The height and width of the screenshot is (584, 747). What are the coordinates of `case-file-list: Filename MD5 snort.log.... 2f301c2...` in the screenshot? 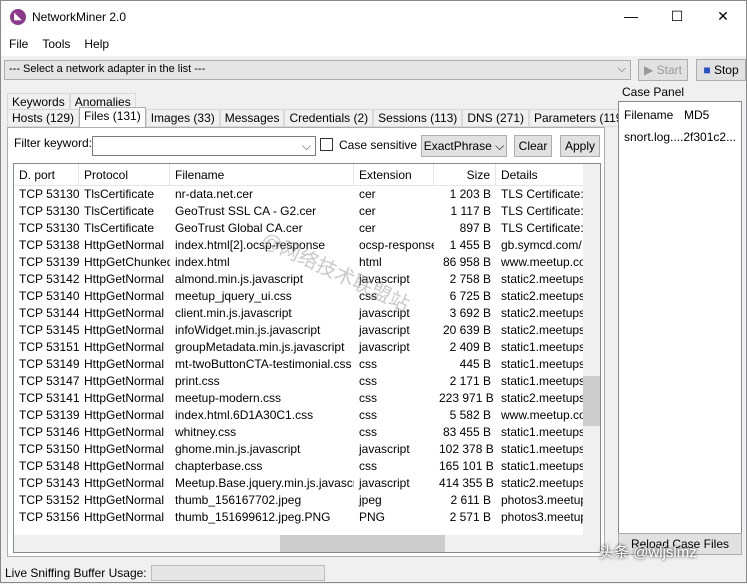 It's located at (680, 318).